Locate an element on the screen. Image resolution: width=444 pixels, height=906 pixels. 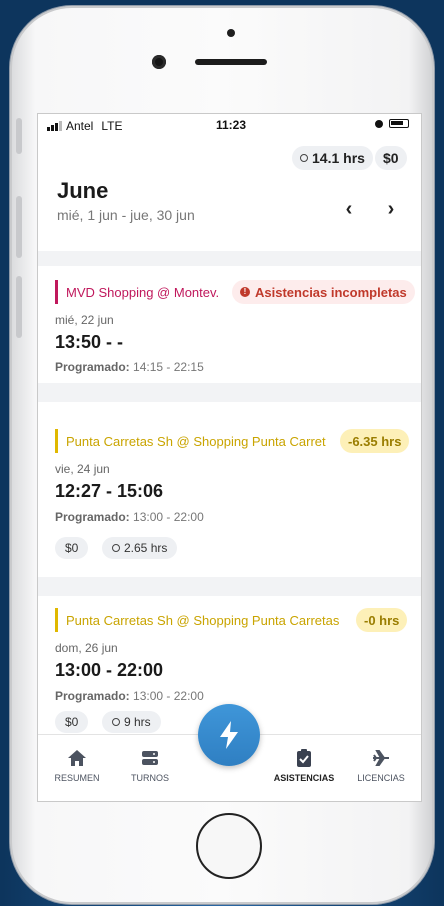
shift-time: 13:50 - - is located at coordinates (89, 342).